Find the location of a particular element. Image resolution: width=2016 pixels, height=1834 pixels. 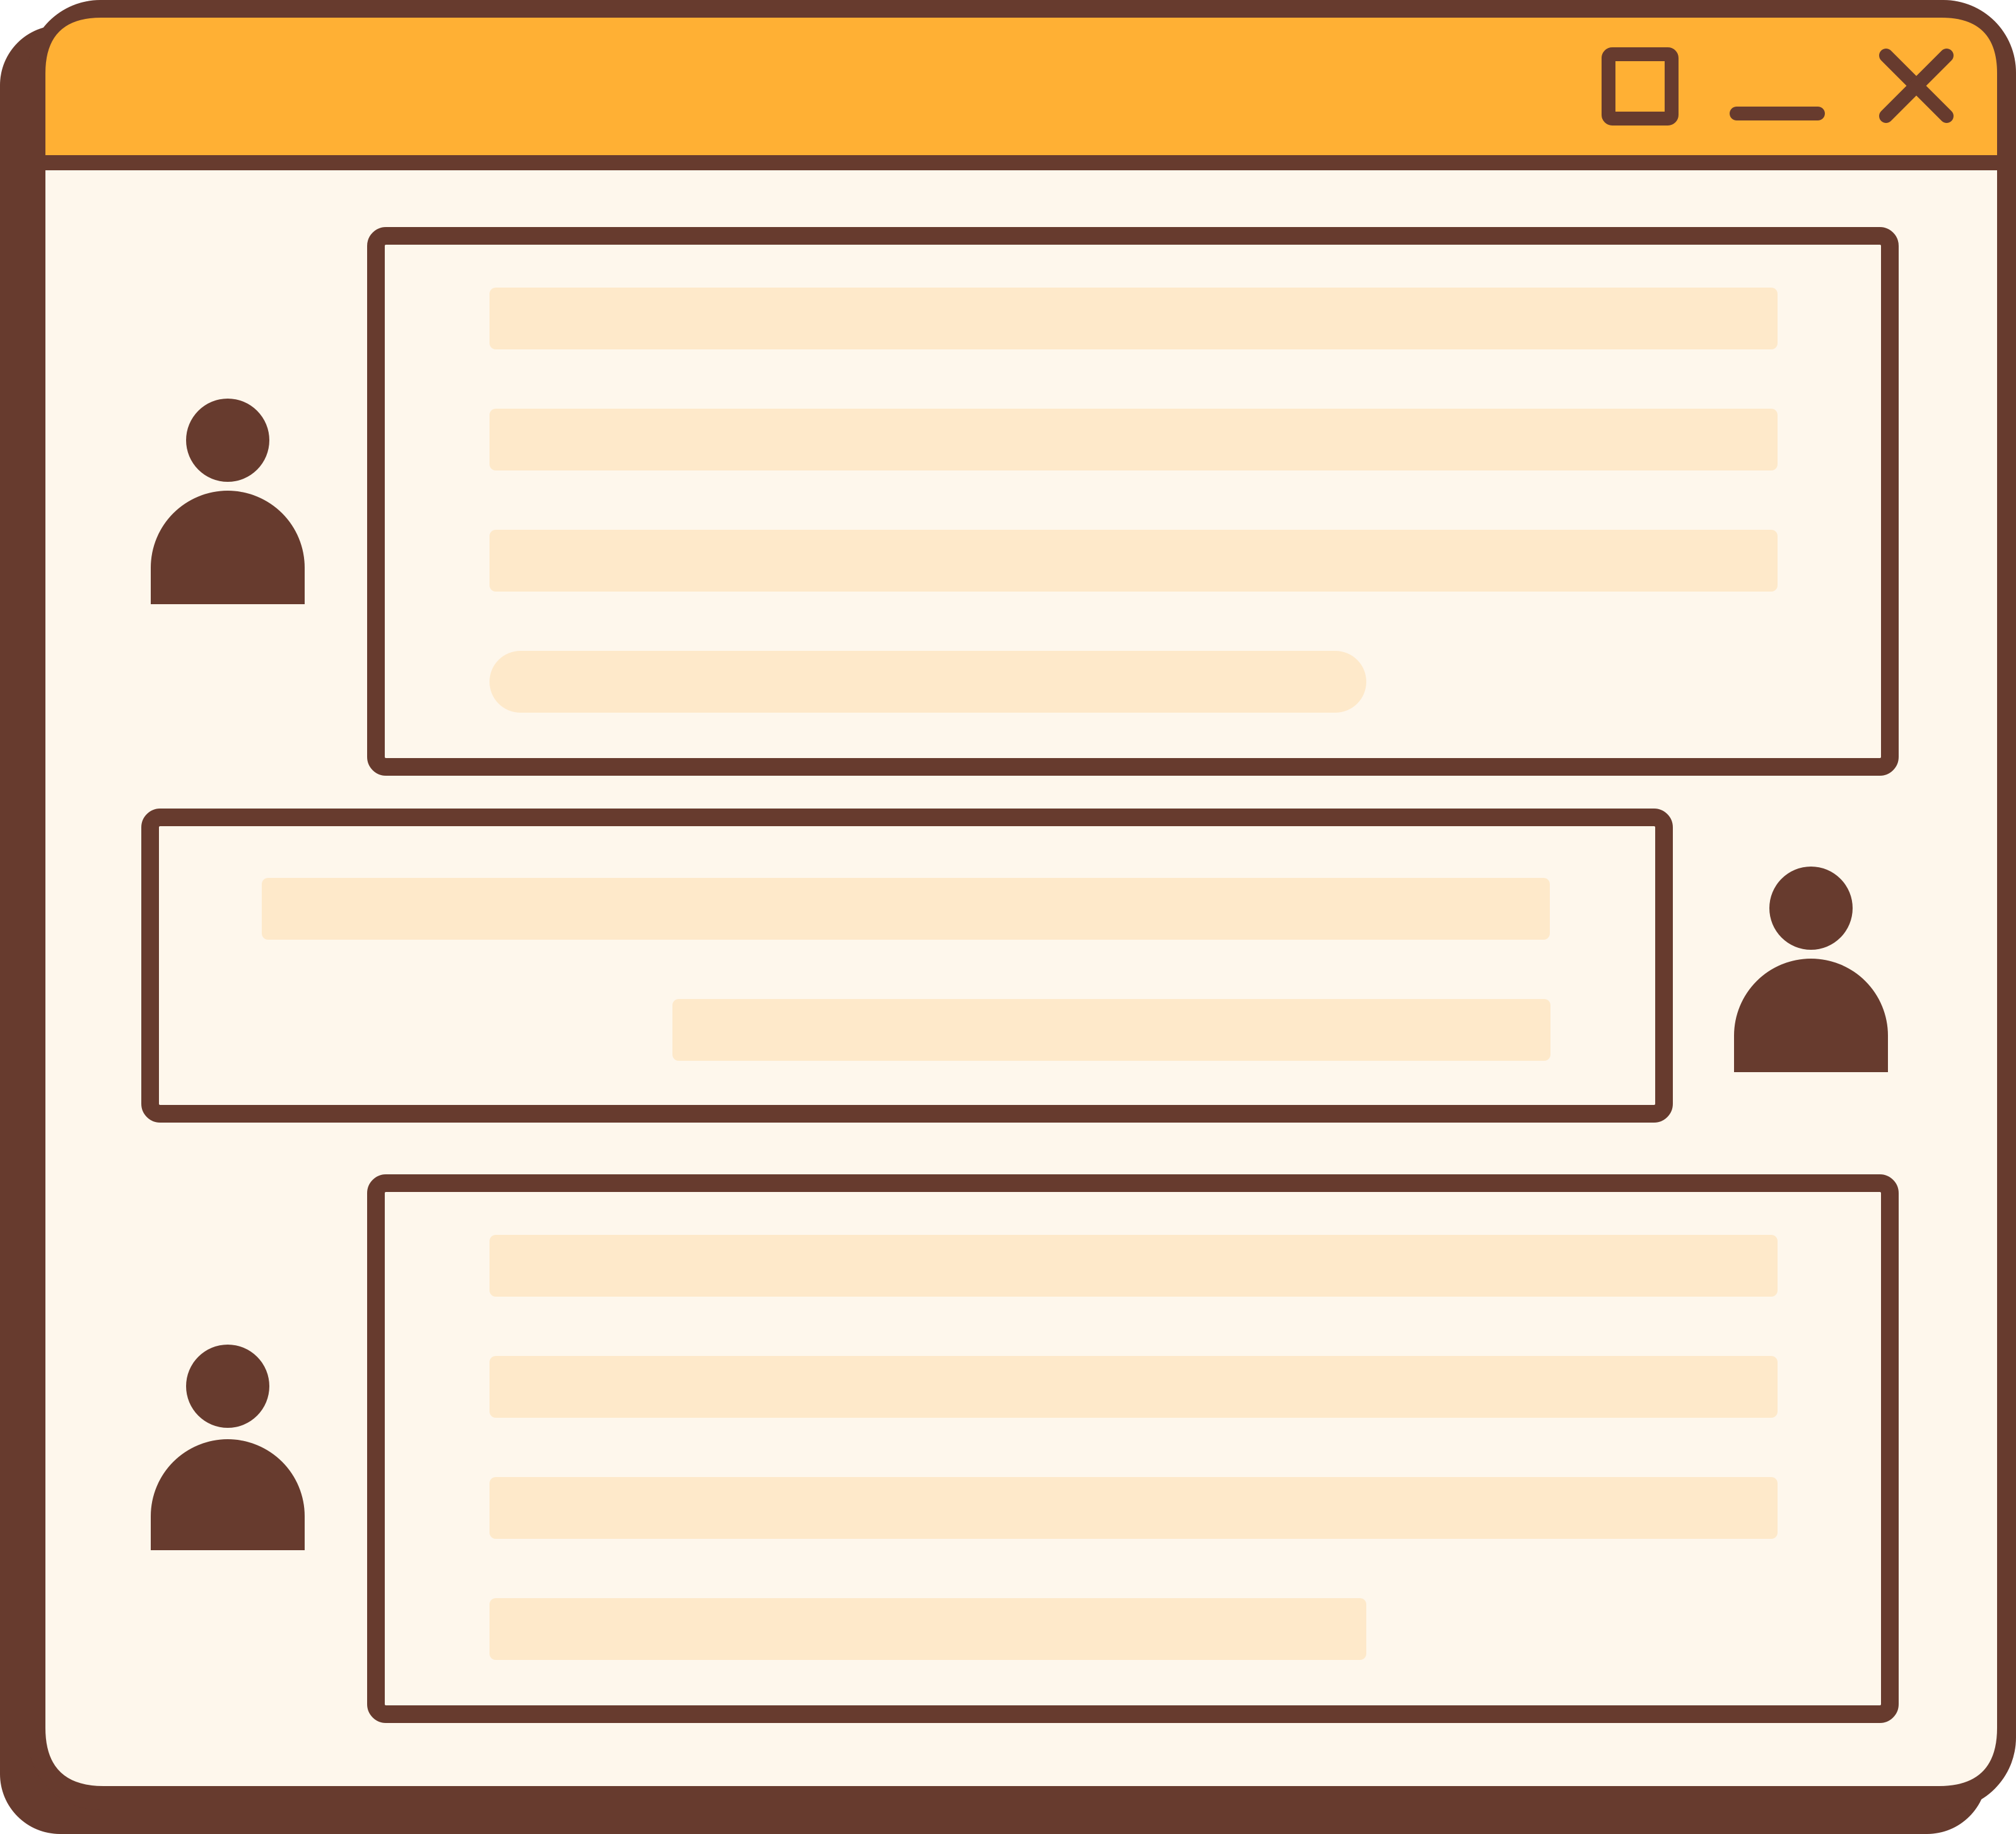

message-bubble-outline is located at coordinates (907, 966).